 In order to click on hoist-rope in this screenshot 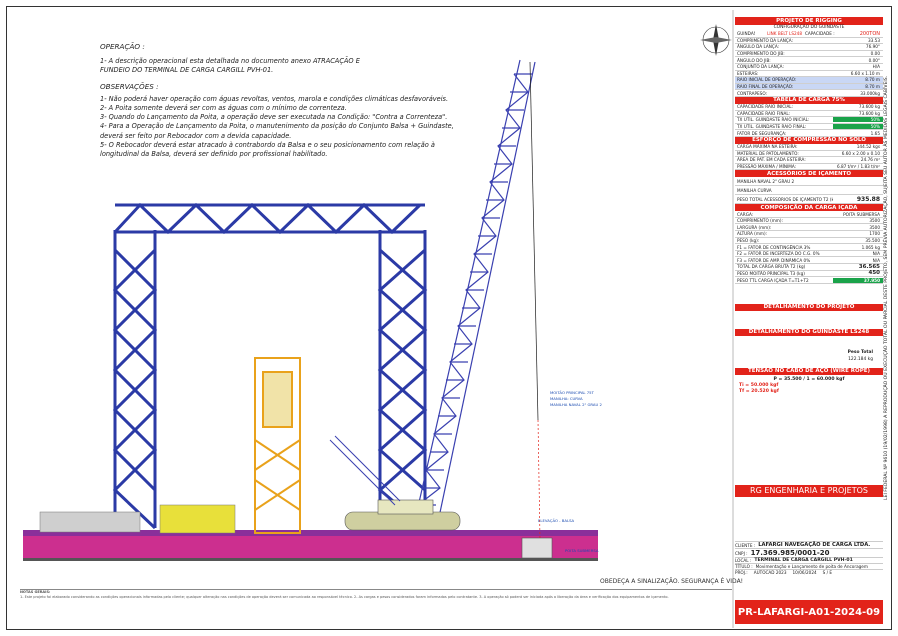, I will do `click(534, 241)`.